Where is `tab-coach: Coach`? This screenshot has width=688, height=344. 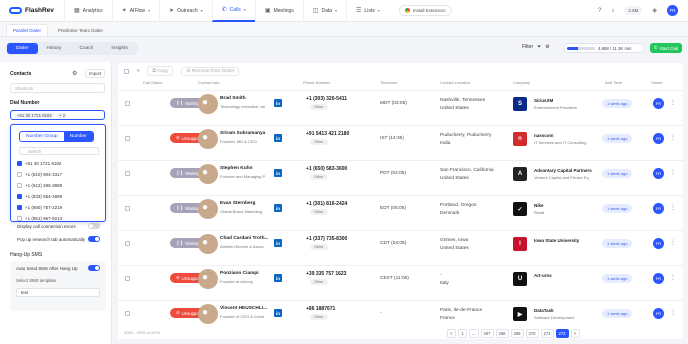 tab-coach: Coach is located at coordinates (86, 48).